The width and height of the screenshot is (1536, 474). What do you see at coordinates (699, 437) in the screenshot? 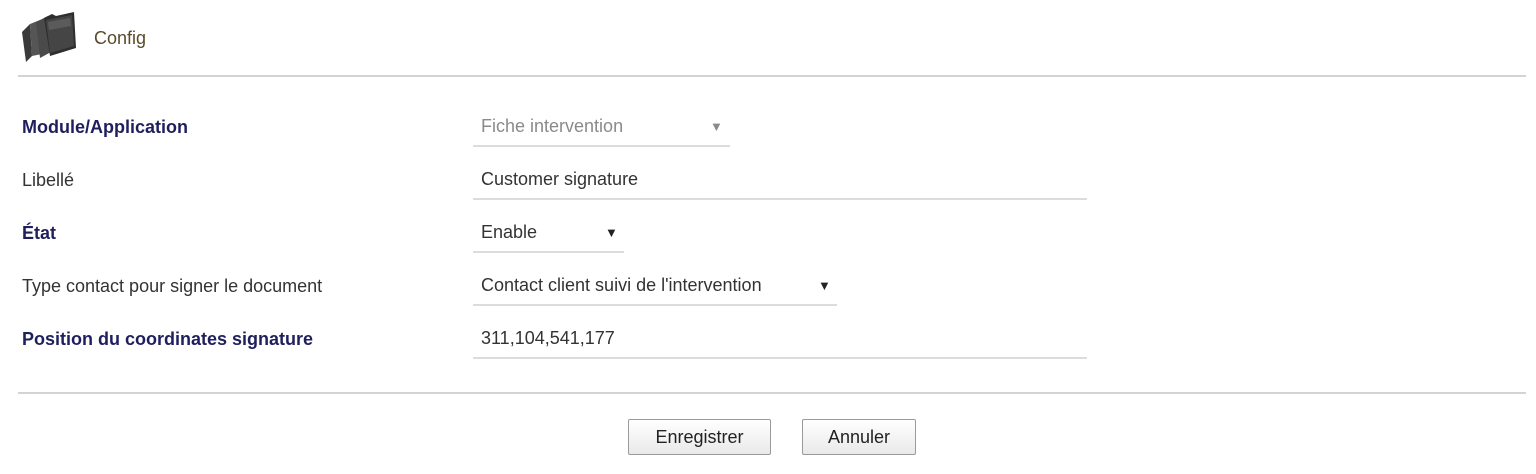
I see `save-button: Enregistrer` at bounding box center [699, 437].